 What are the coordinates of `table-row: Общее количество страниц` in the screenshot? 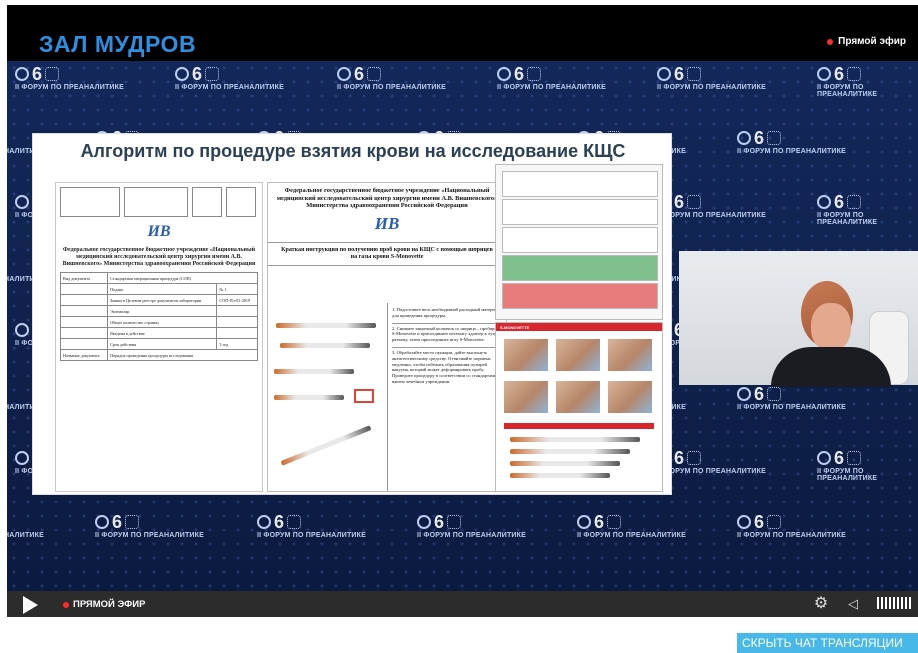 It's located at (158, 322).